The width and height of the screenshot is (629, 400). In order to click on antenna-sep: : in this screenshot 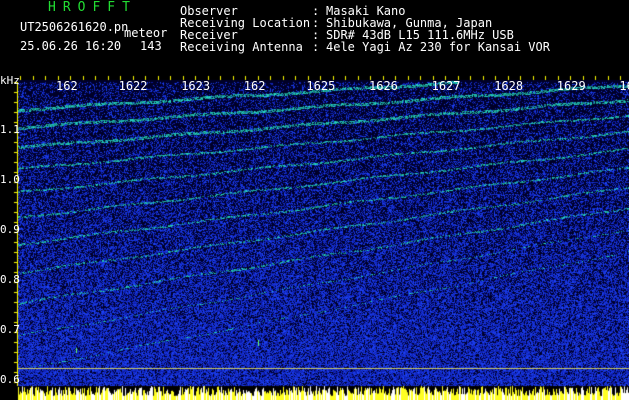, I will do `click(316, 47)`.